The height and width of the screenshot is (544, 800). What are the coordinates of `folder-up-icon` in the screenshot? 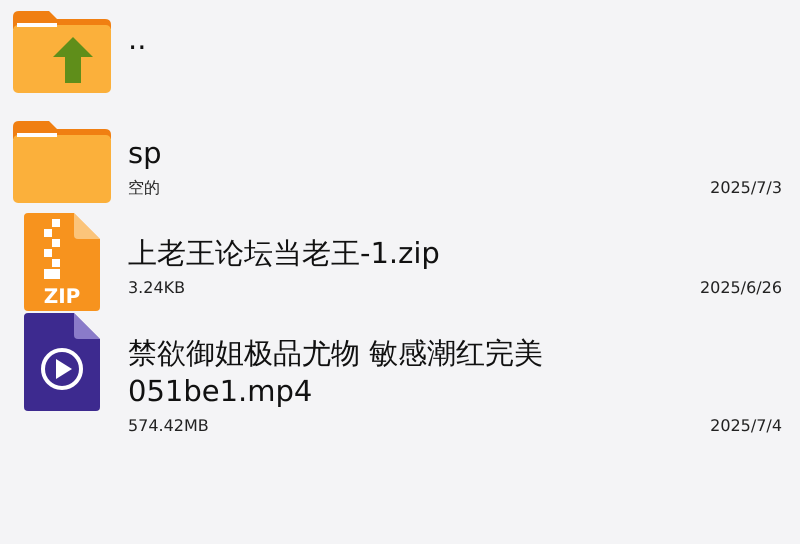 It's located at (62, 52).